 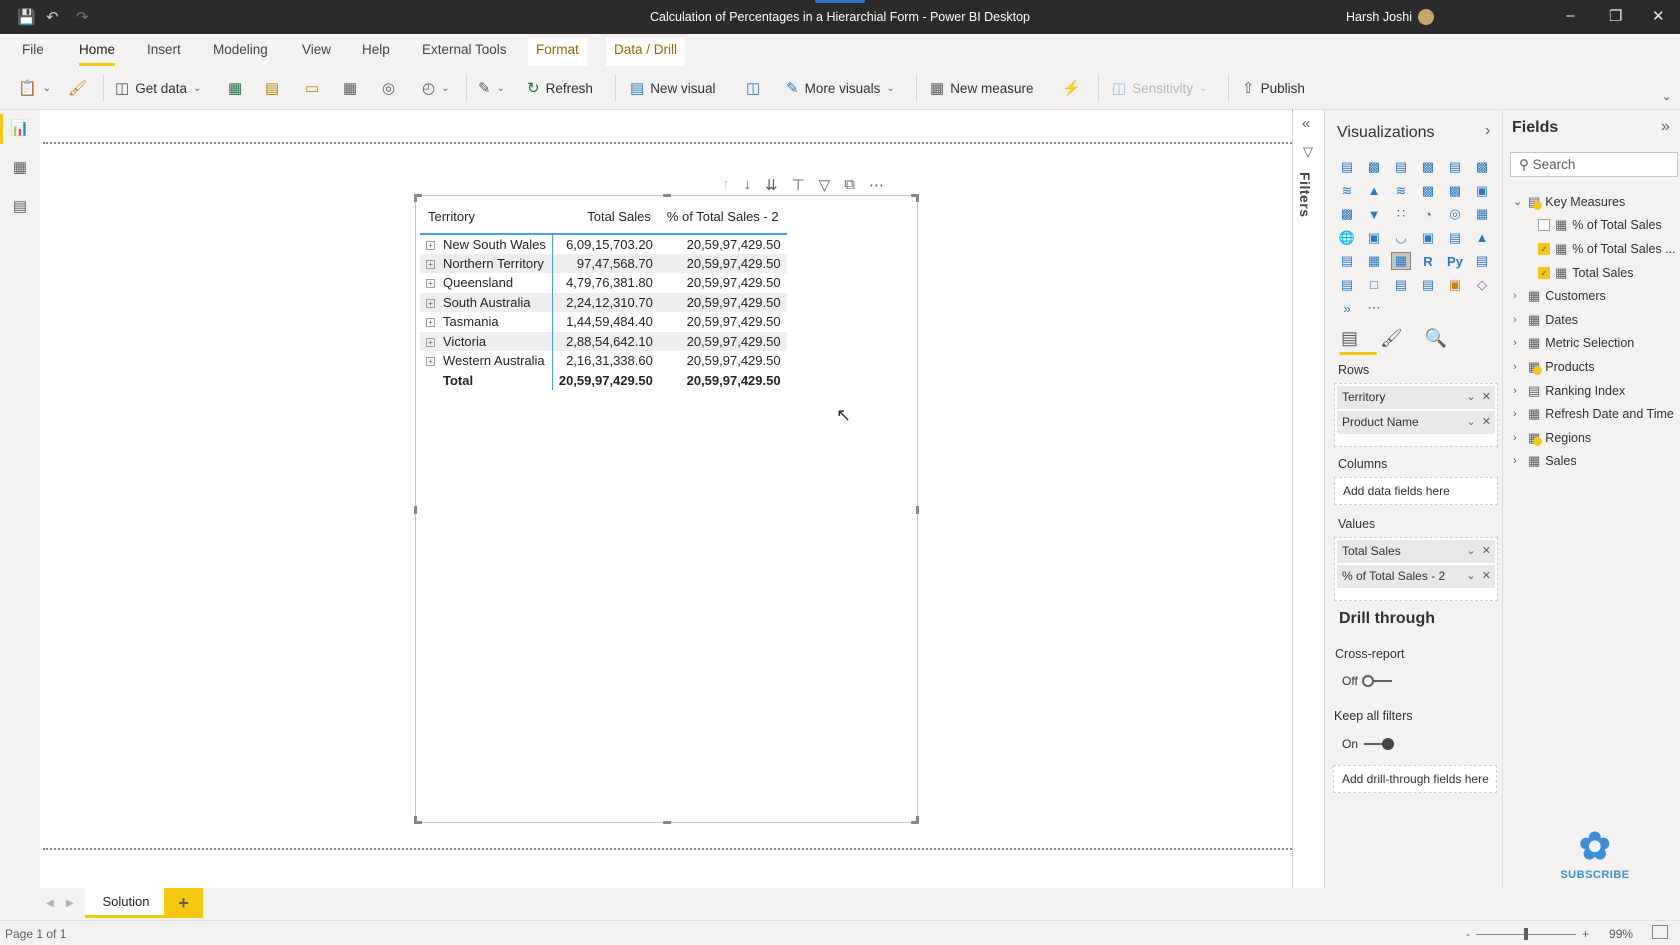 What do you see at coordinates (1401, 167) in the screenshot?
I see `clustered-bar-chart-icon: ▤` at bounding box center [1401, 167].